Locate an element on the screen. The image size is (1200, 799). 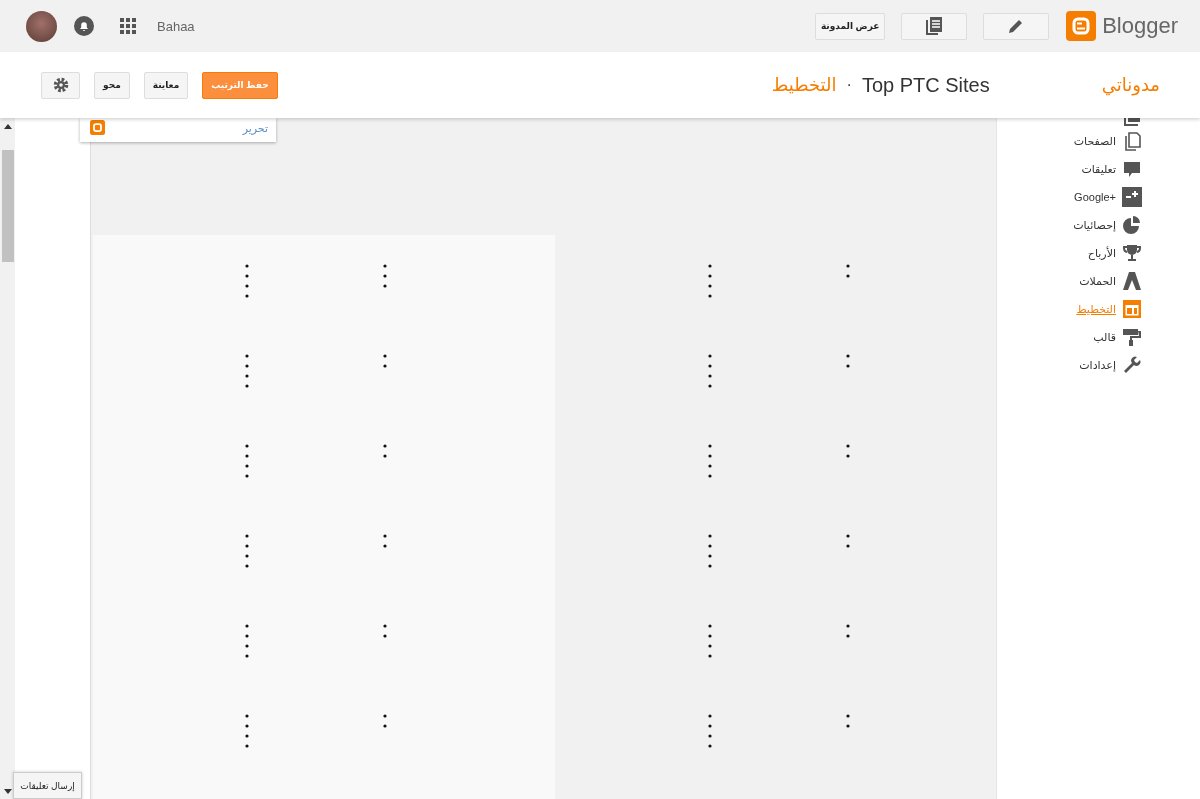
scroll-thumb is located at coordinates (7, 206).